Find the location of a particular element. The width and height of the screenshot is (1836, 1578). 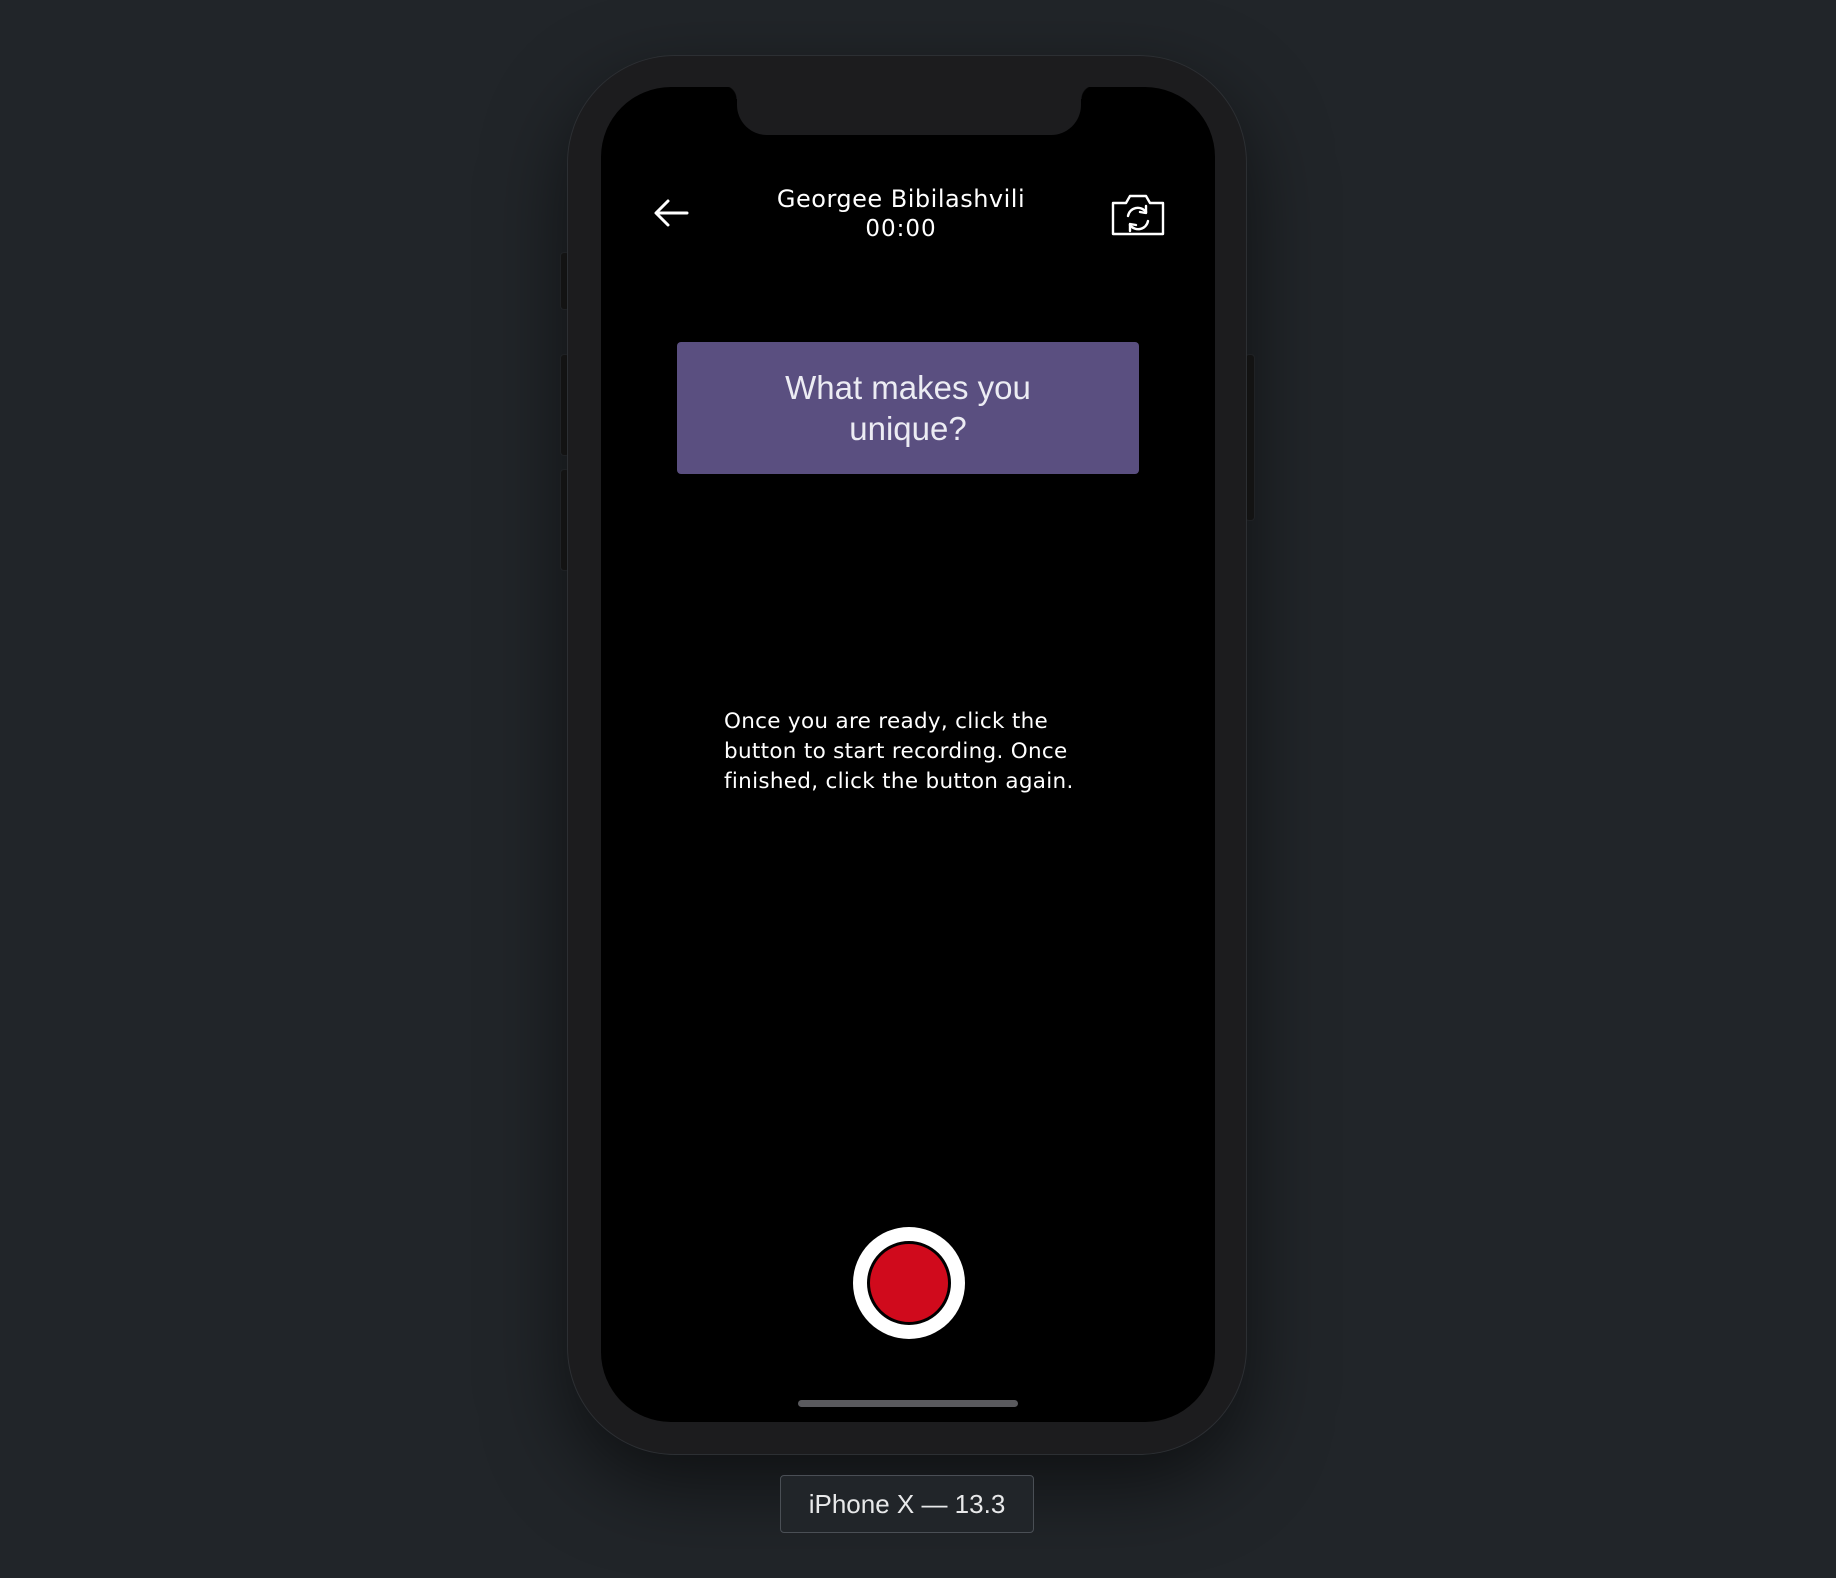

header-title: Georgee Bibilashvili 00:00 is located at coordinates (901, 213).